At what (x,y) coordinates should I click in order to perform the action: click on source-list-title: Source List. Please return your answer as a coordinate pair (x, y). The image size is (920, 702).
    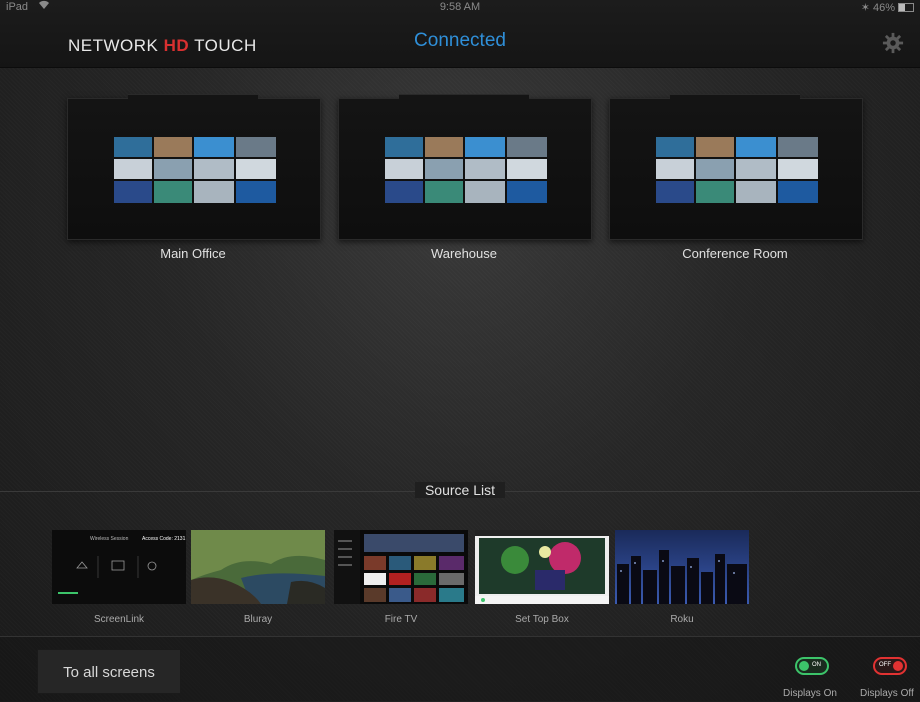
    Looking at the image, I should click on (460, 490).